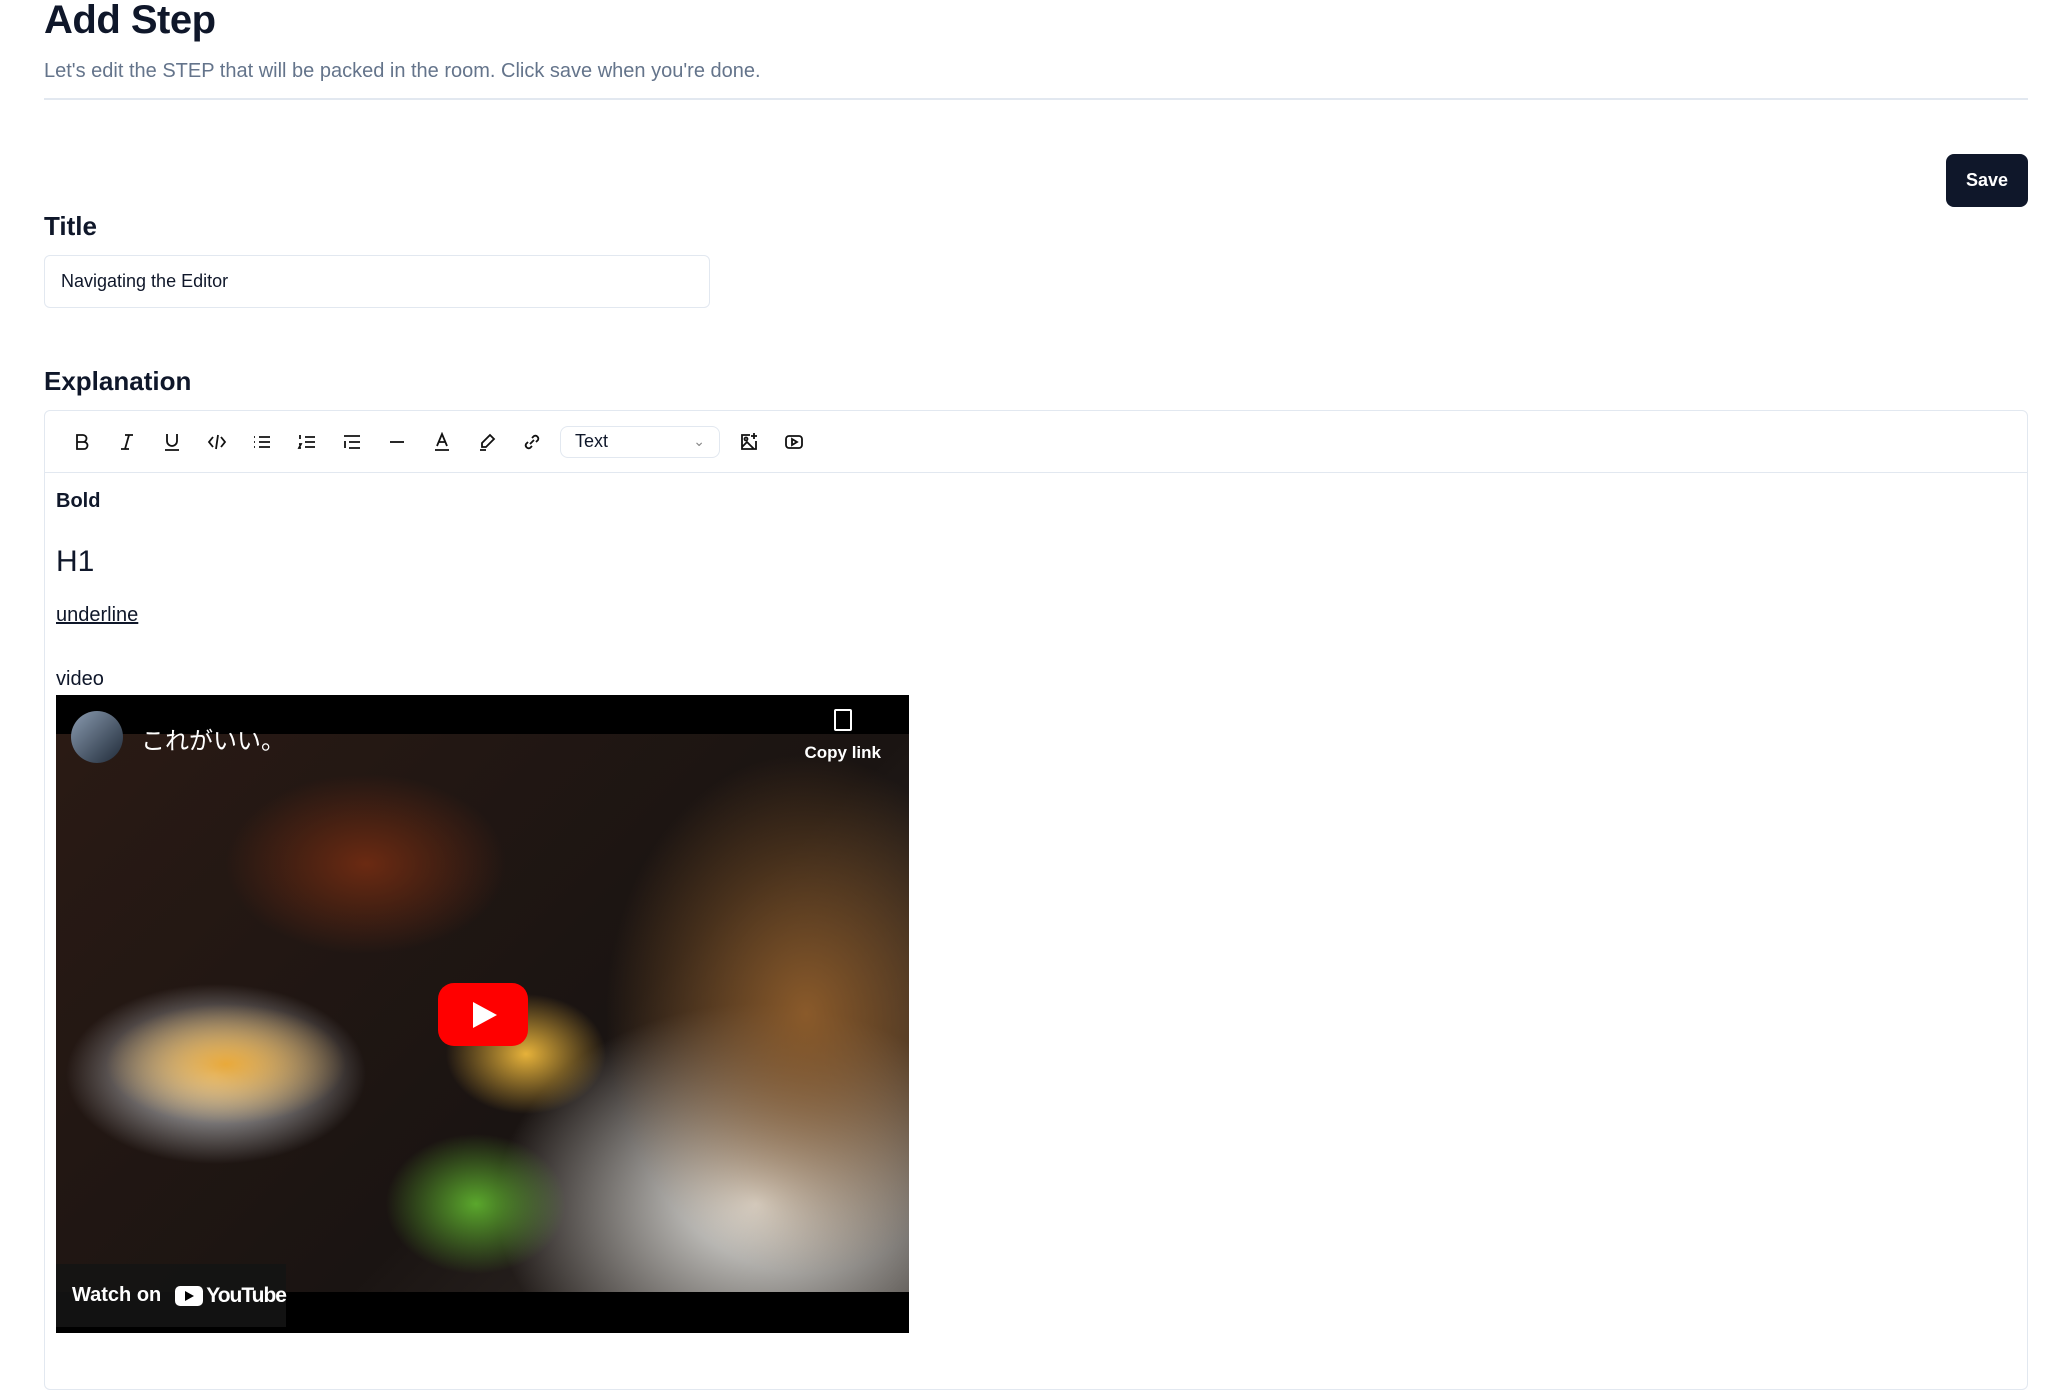  What do you see at coordinates (640, 441) in the screenshot?
I see `block-type-select: Text ⌄` at bounding box center [640, 441].